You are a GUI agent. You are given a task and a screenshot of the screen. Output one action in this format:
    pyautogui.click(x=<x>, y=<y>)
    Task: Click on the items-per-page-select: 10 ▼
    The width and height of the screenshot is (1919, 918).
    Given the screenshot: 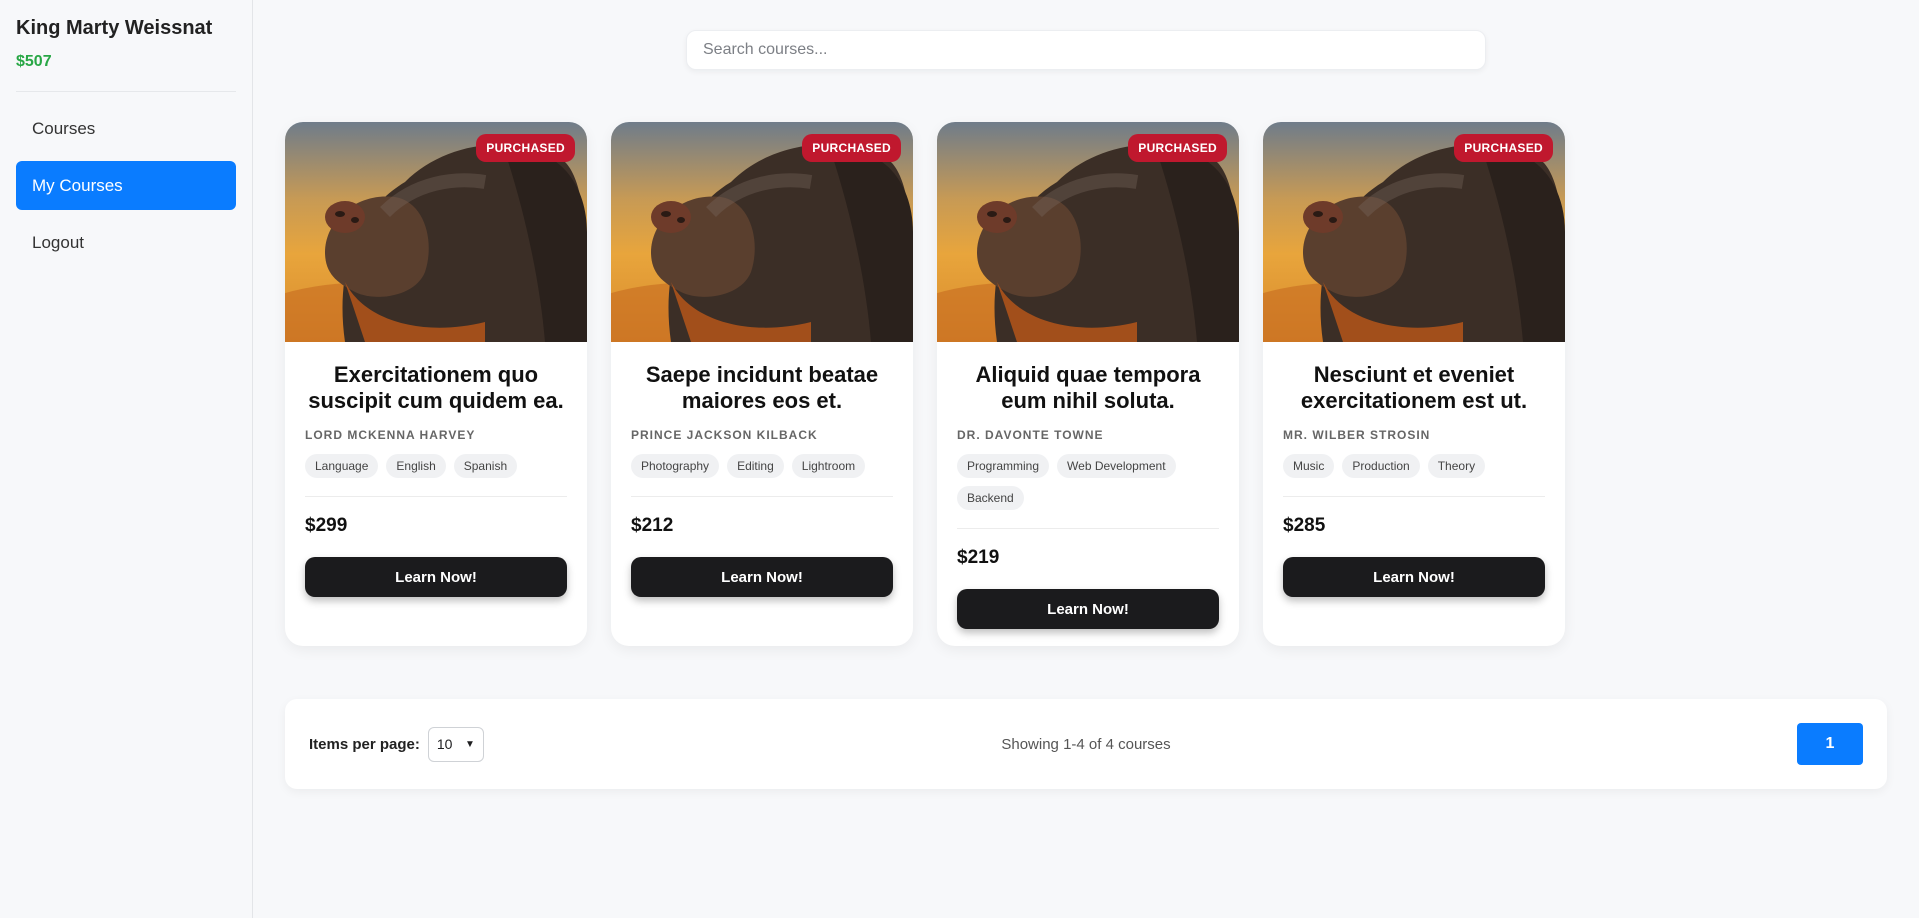 What is the action you would take?
    pyautogui.click(x=455, y=744)
    